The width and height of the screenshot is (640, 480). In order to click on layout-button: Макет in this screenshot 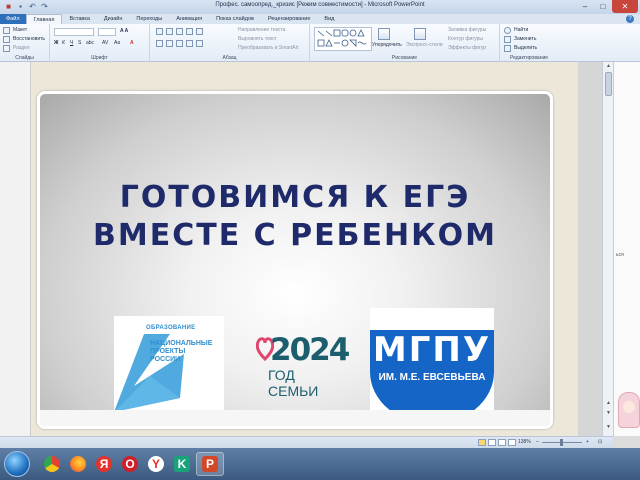, I will do `click(20, 30)`.